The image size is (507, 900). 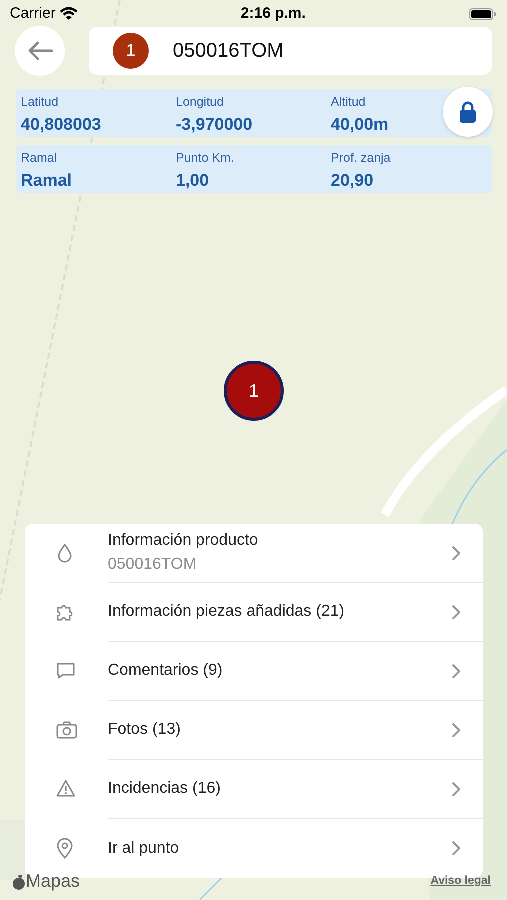 I want to click on menu-item: Información producto 050016TOM, so click(x=254, y=553).